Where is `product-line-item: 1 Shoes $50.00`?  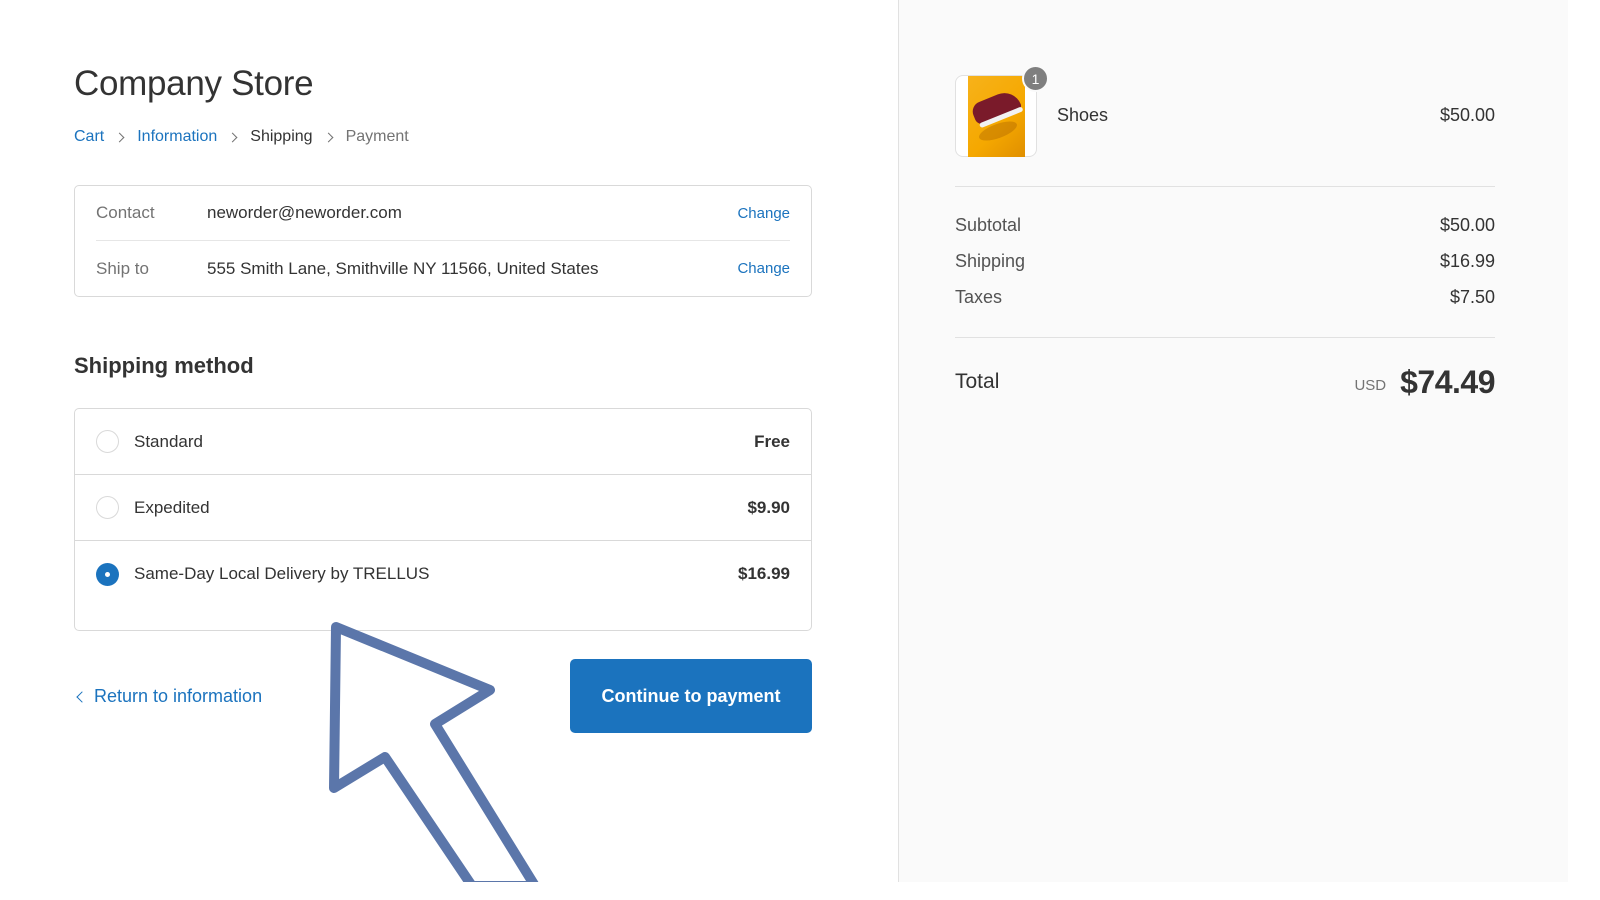 product-line-item: 1 Shoes $50.00 is located at coordinates (1225, 111).